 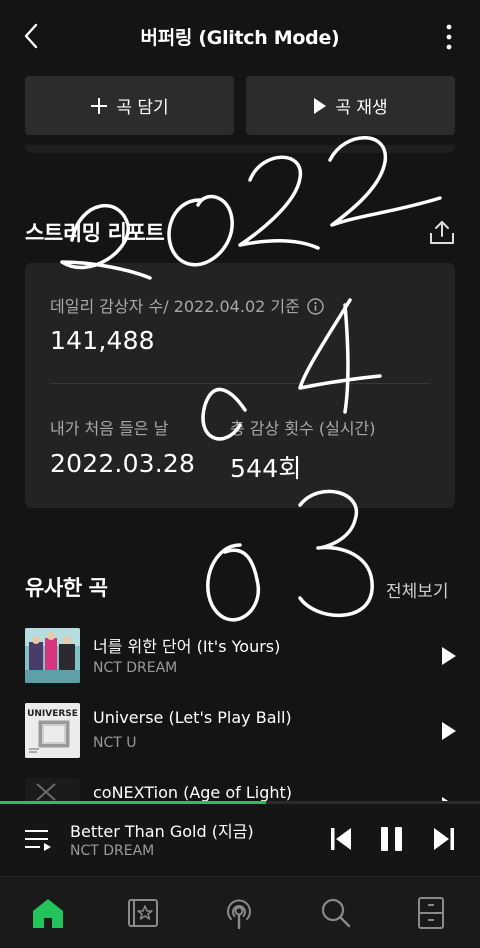 What do you see at coordinates (341, 839) in the screenshot?
I see `skip-previous-icon` at bounding box center [341, 839].